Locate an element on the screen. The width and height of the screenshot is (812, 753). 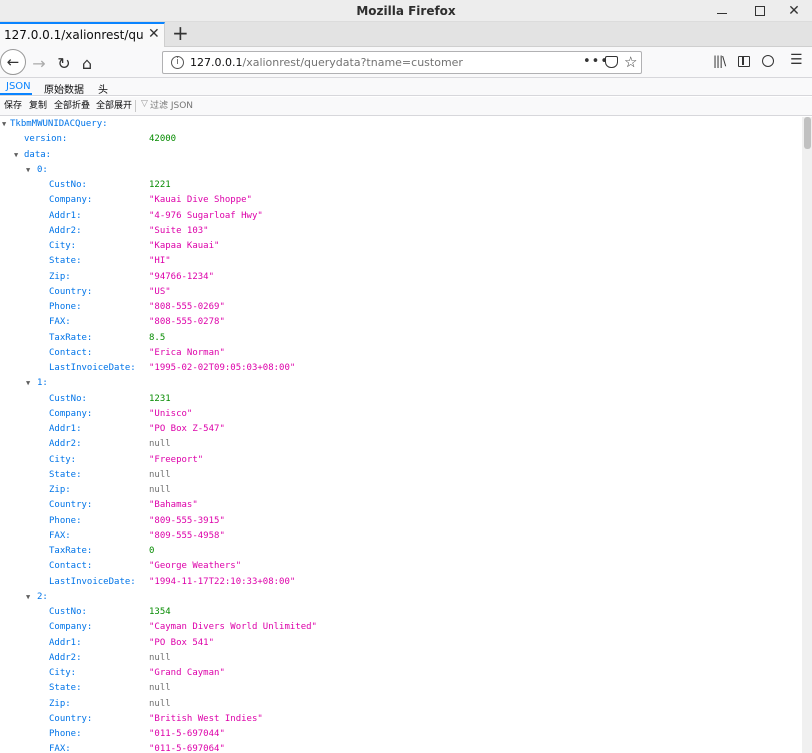
scrollbar-thumb is located at coordinates (807, 133).